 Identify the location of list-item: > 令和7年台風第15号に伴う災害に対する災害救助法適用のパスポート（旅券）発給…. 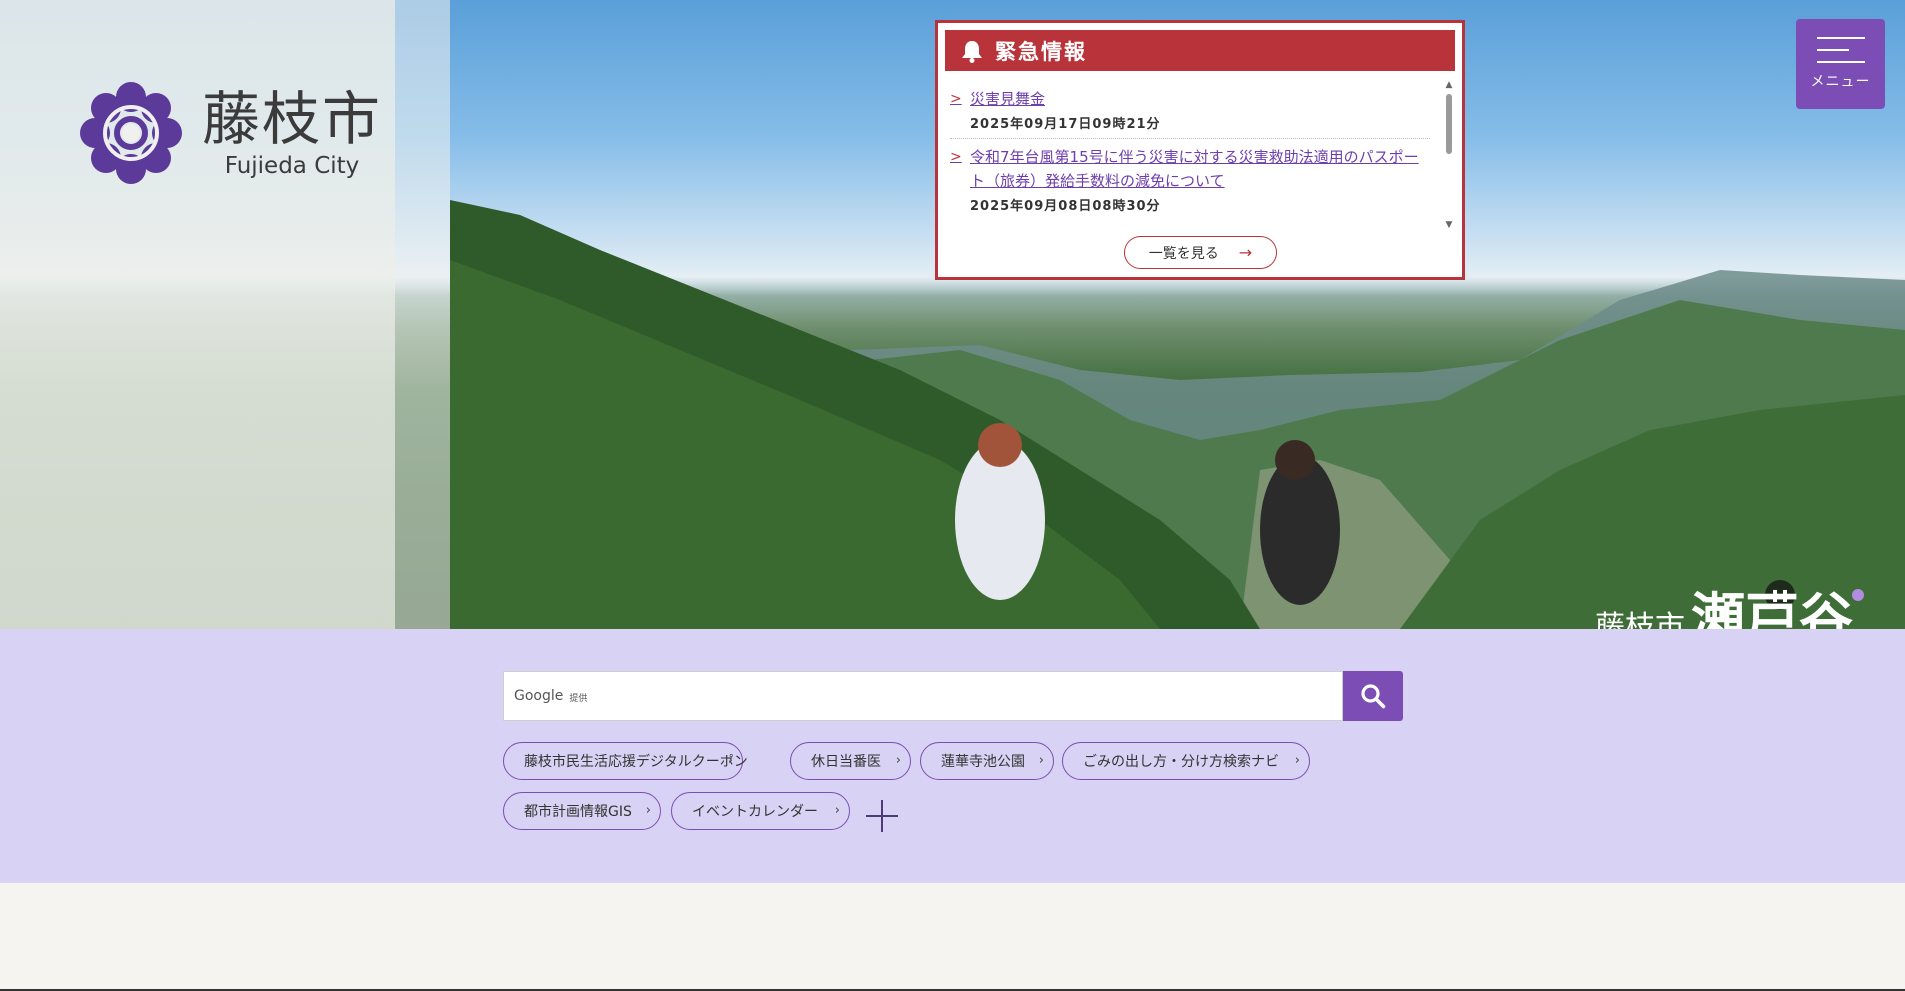
(1190, 179).